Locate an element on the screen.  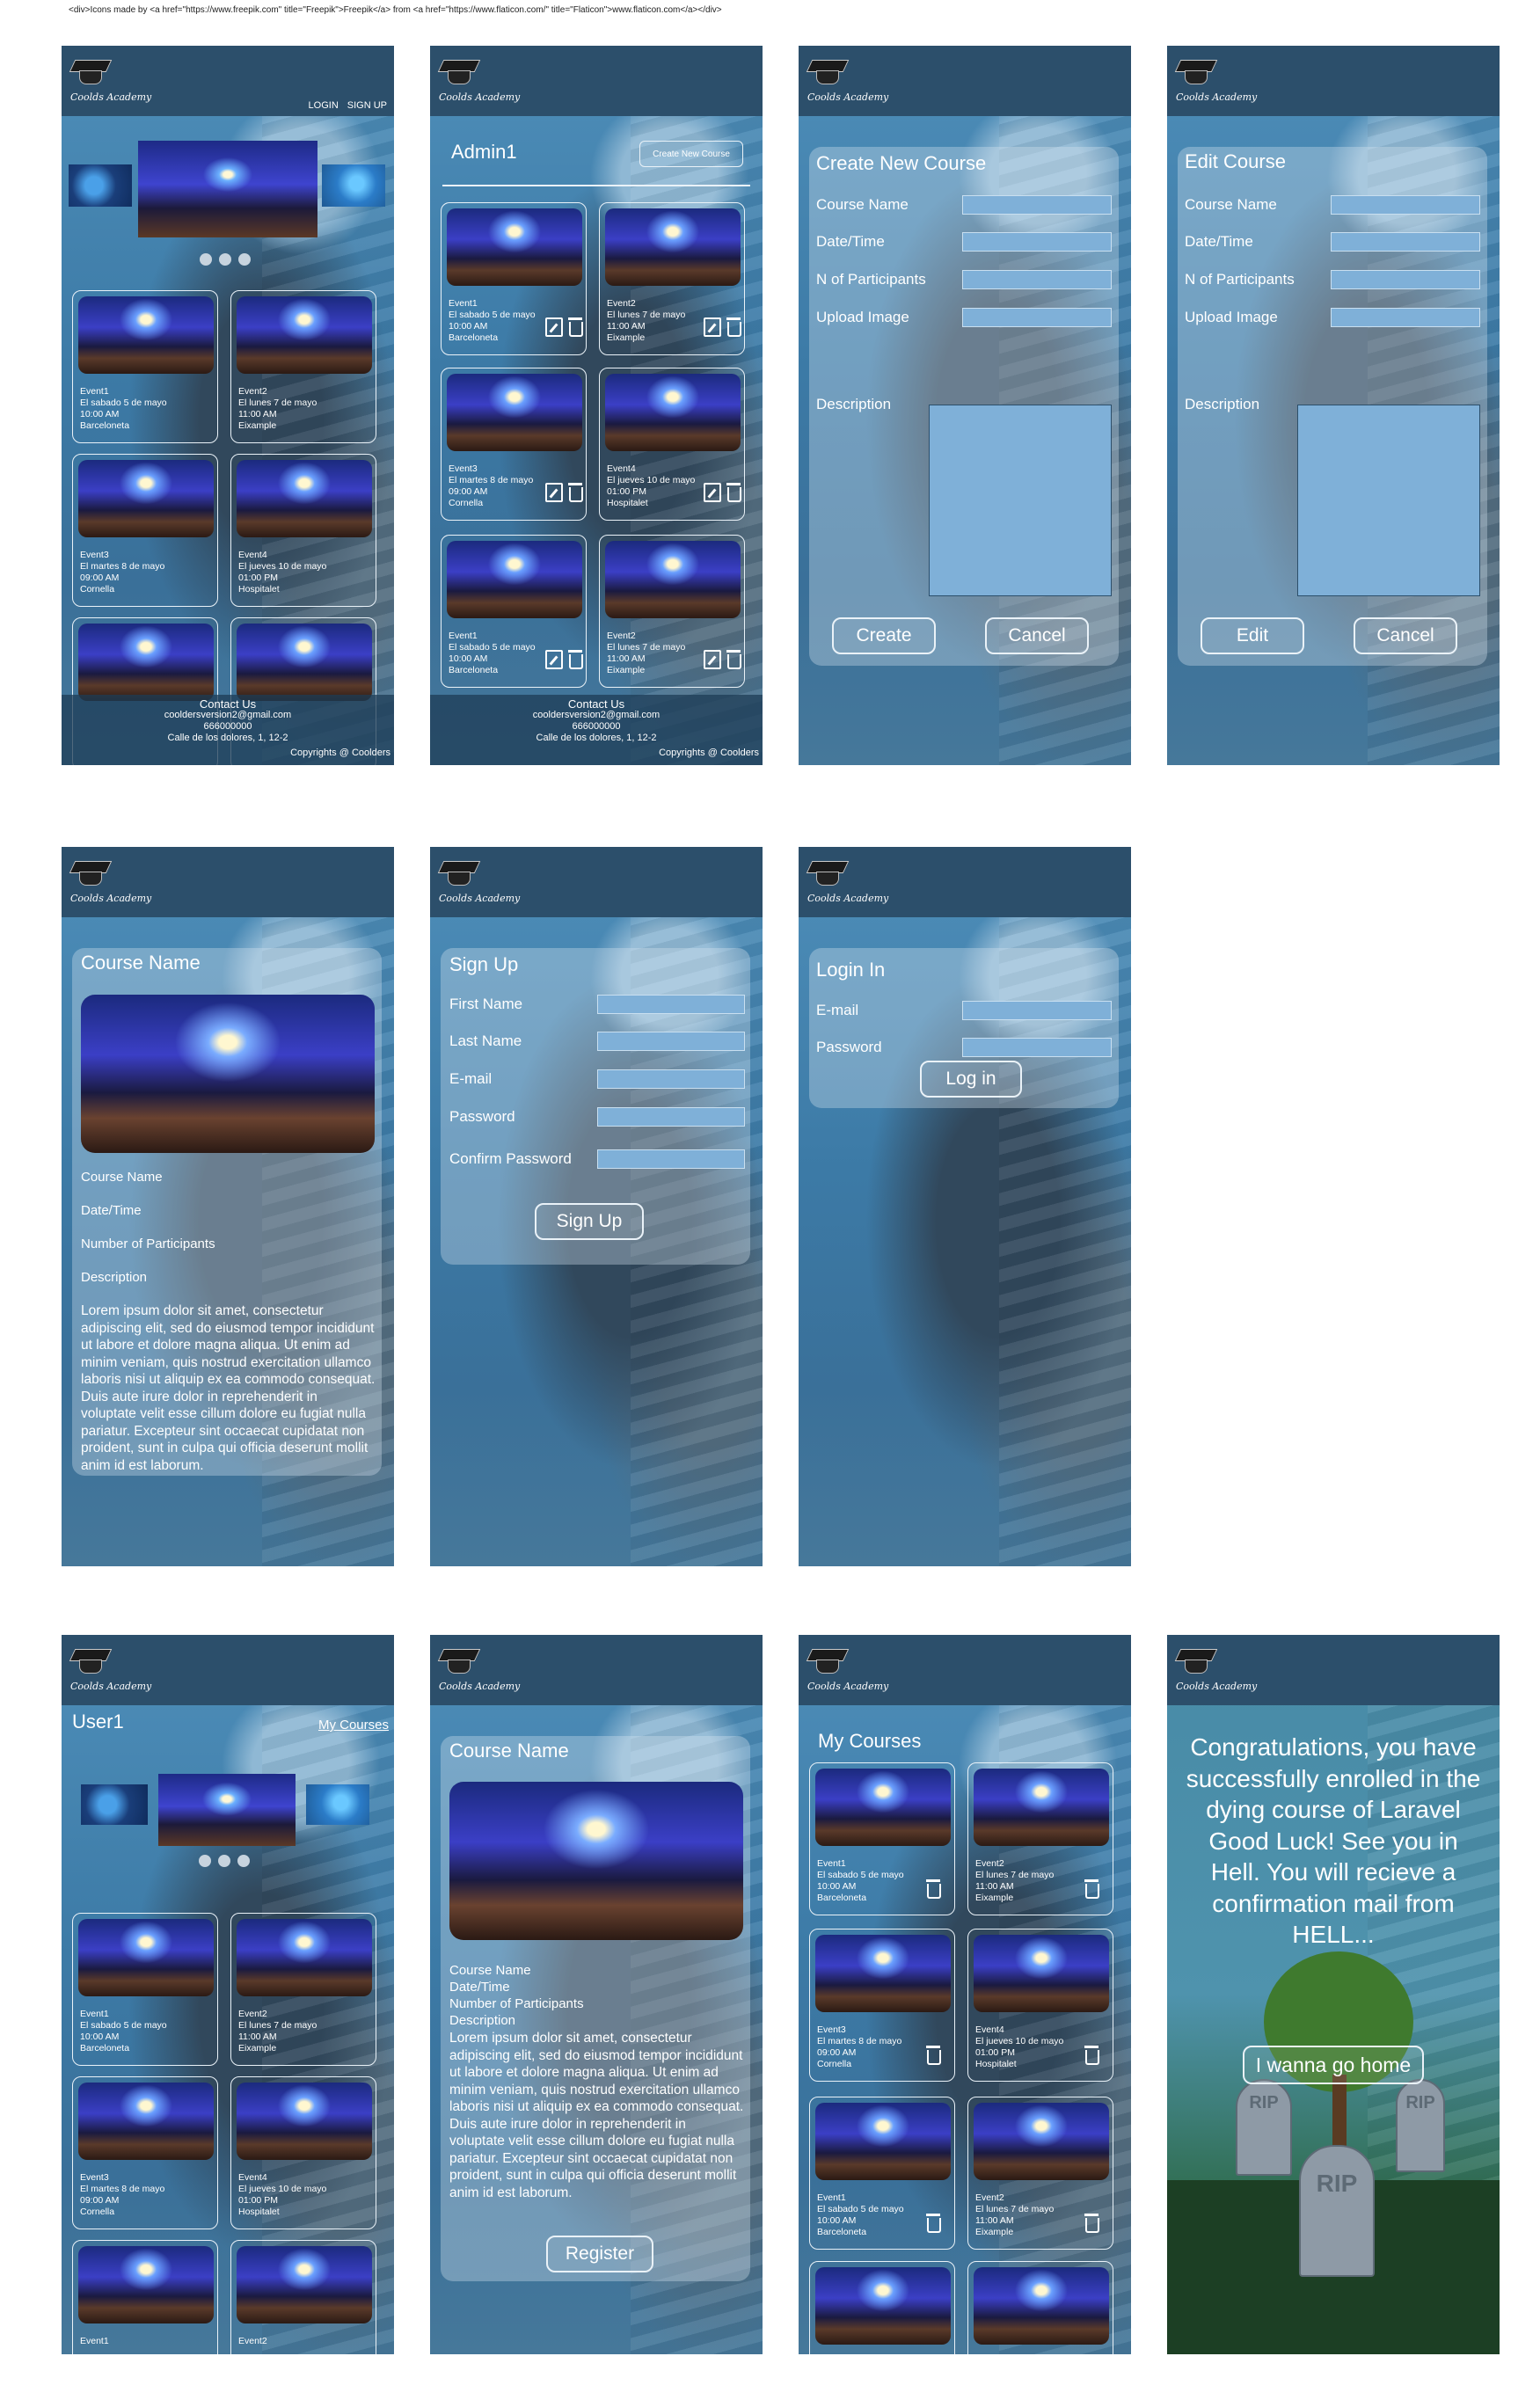
my-courses-link: My Courses is located at coordinates (353, 1725).